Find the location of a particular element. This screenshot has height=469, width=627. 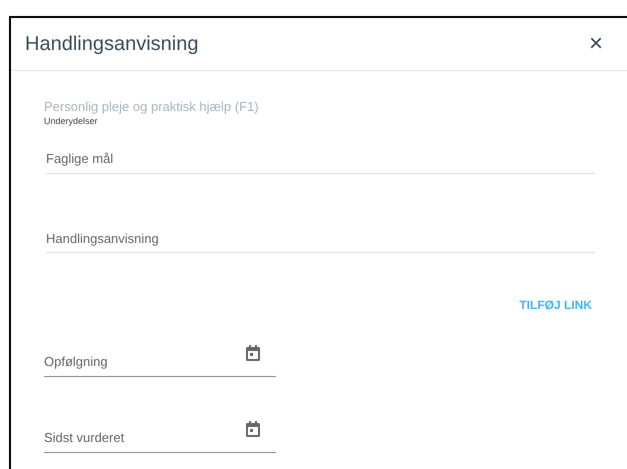

section-title: Personlig pleje og praktisk hjælp (F1) is located at coordinates (152, 107).